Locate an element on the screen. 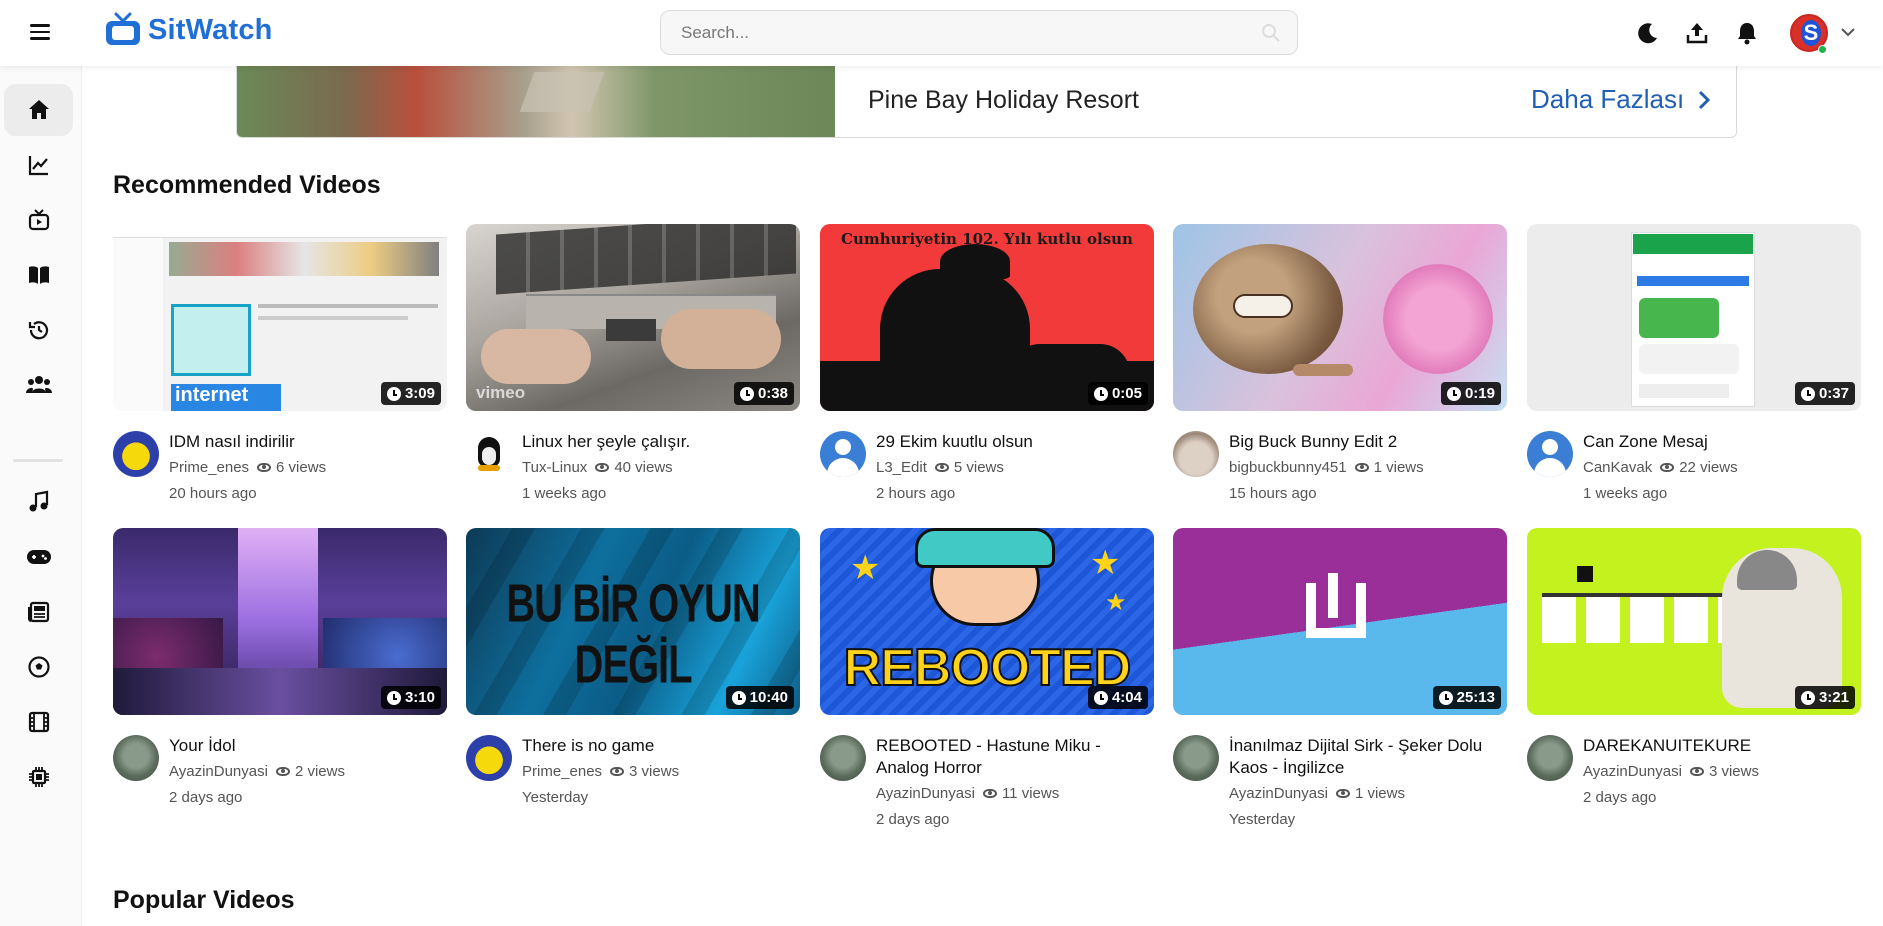 This screenshot has height=926, width=1883. video-title: DAREKANUITEKURE is located at coordinates (1721, 746).